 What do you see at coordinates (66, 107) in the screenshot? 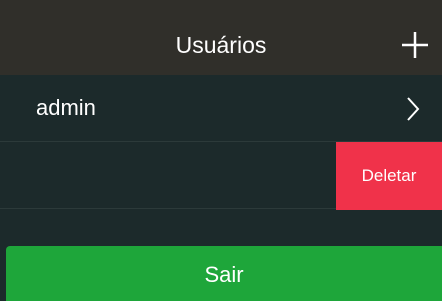
I see `user-row-label: admin` at bounding box center [66, 107].